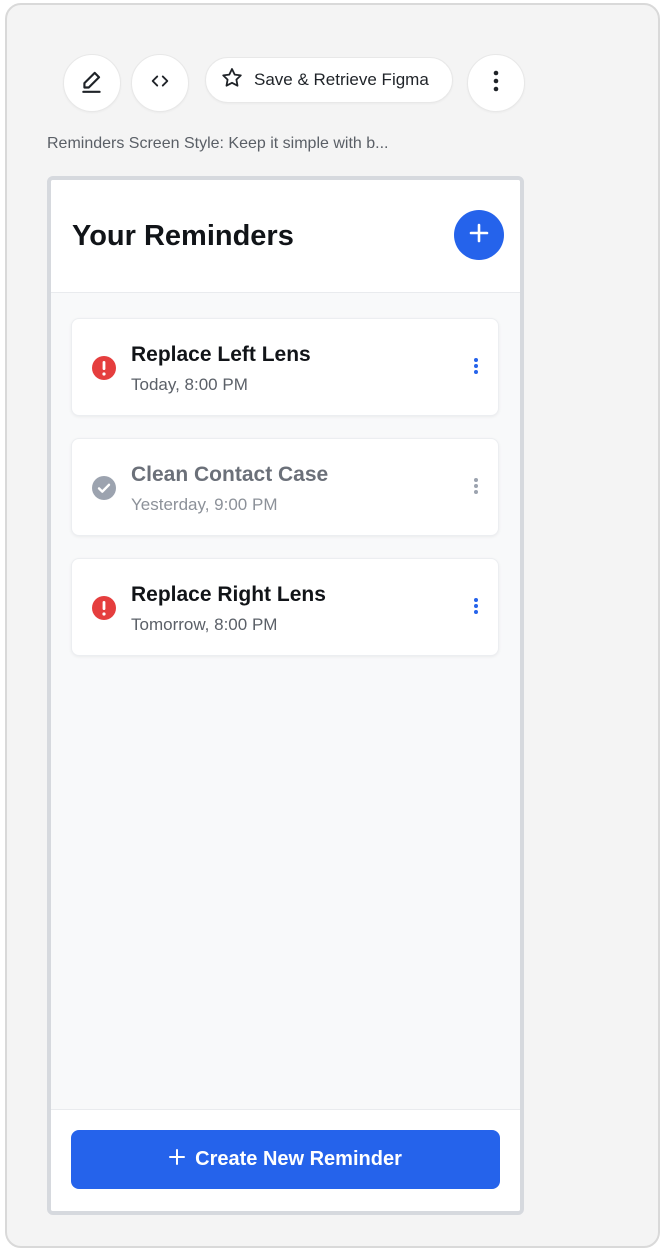 The width and height of the screenshot is (665, 1253). I want to click on screen-header: Your Reminders, so click(285, 236).